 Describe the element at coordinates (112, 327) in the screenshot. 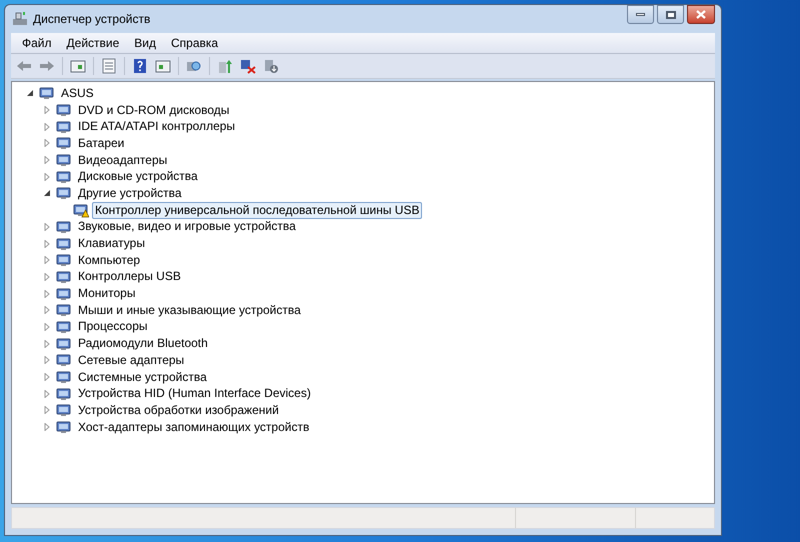

I see `tree-item: Процессоры` at that location.